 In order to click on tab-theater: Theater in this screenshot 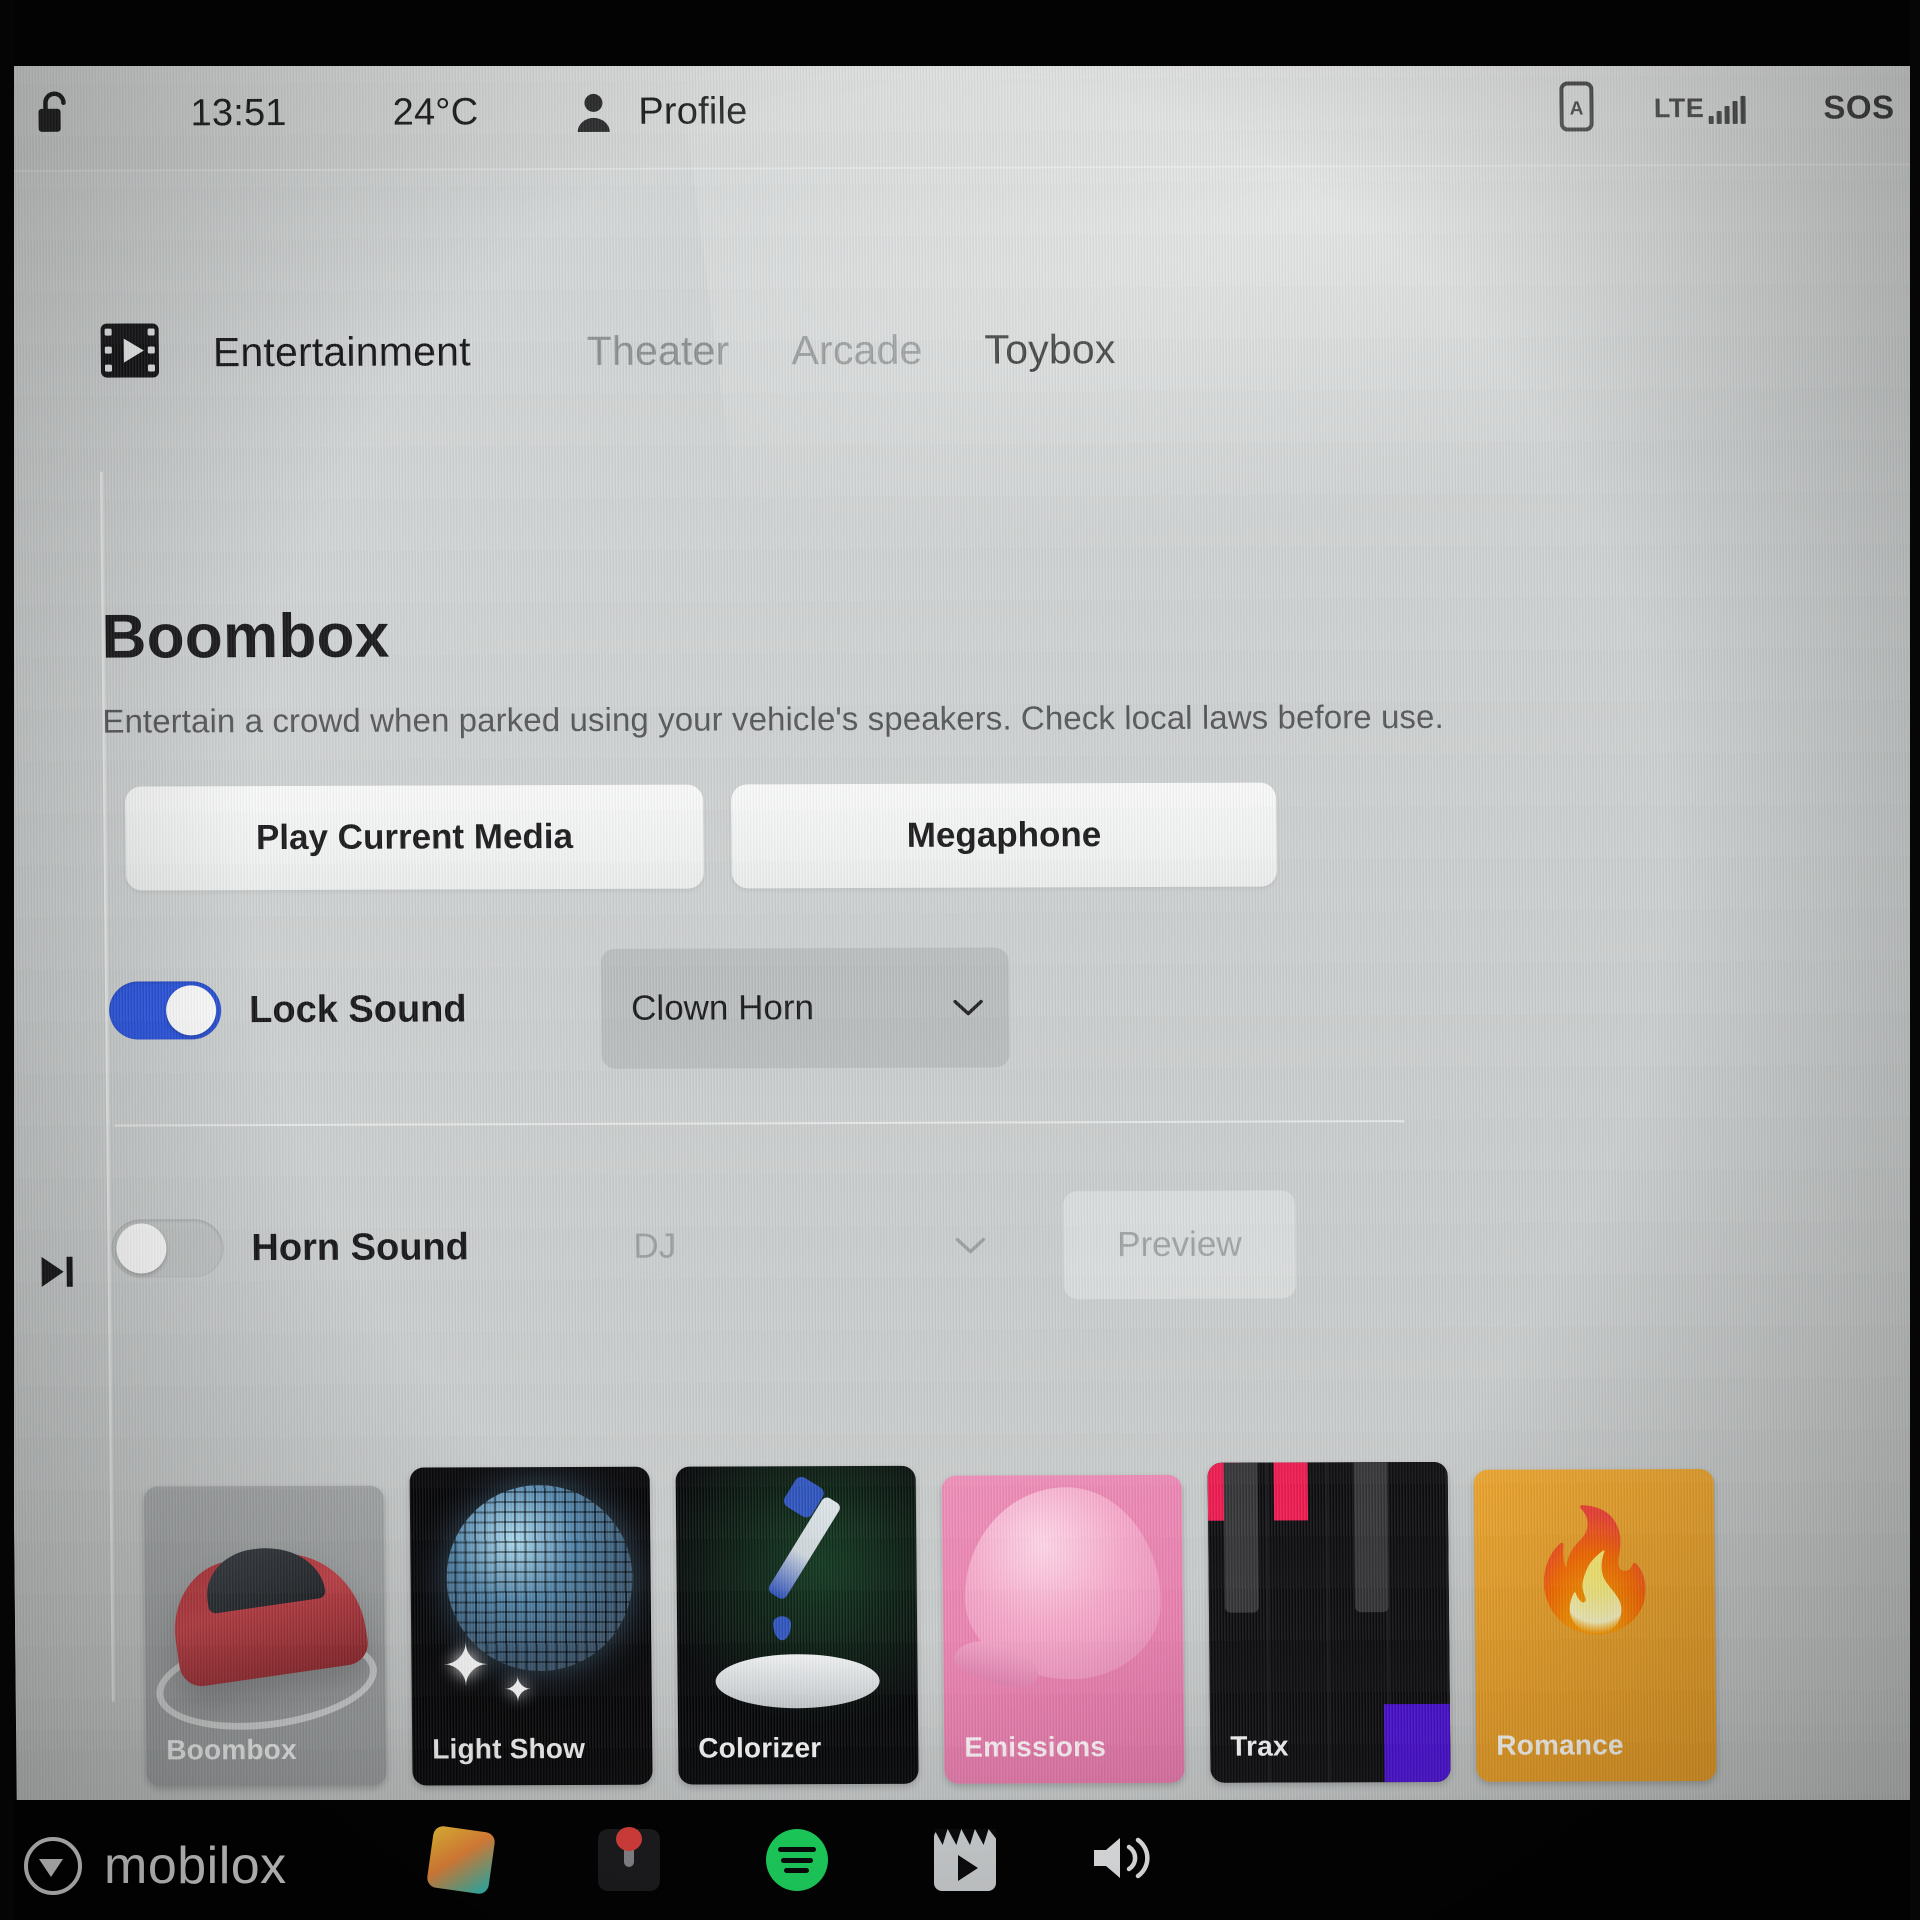, I will do `click(657, 350)`.